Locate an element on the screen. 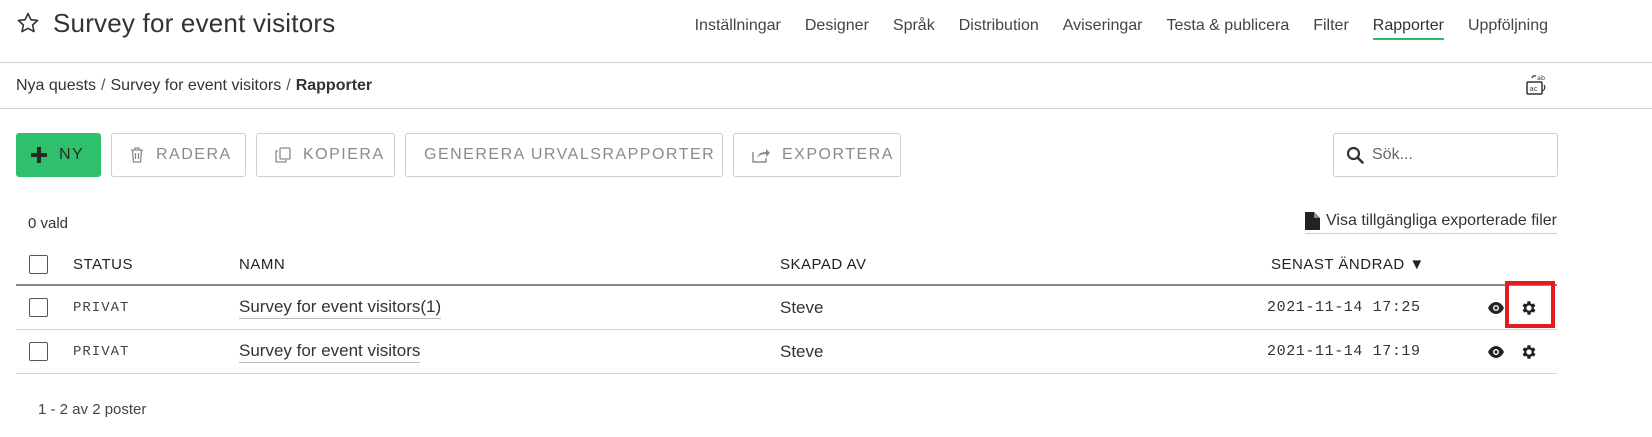  new-button: NY is located at coordinates (58, 155).